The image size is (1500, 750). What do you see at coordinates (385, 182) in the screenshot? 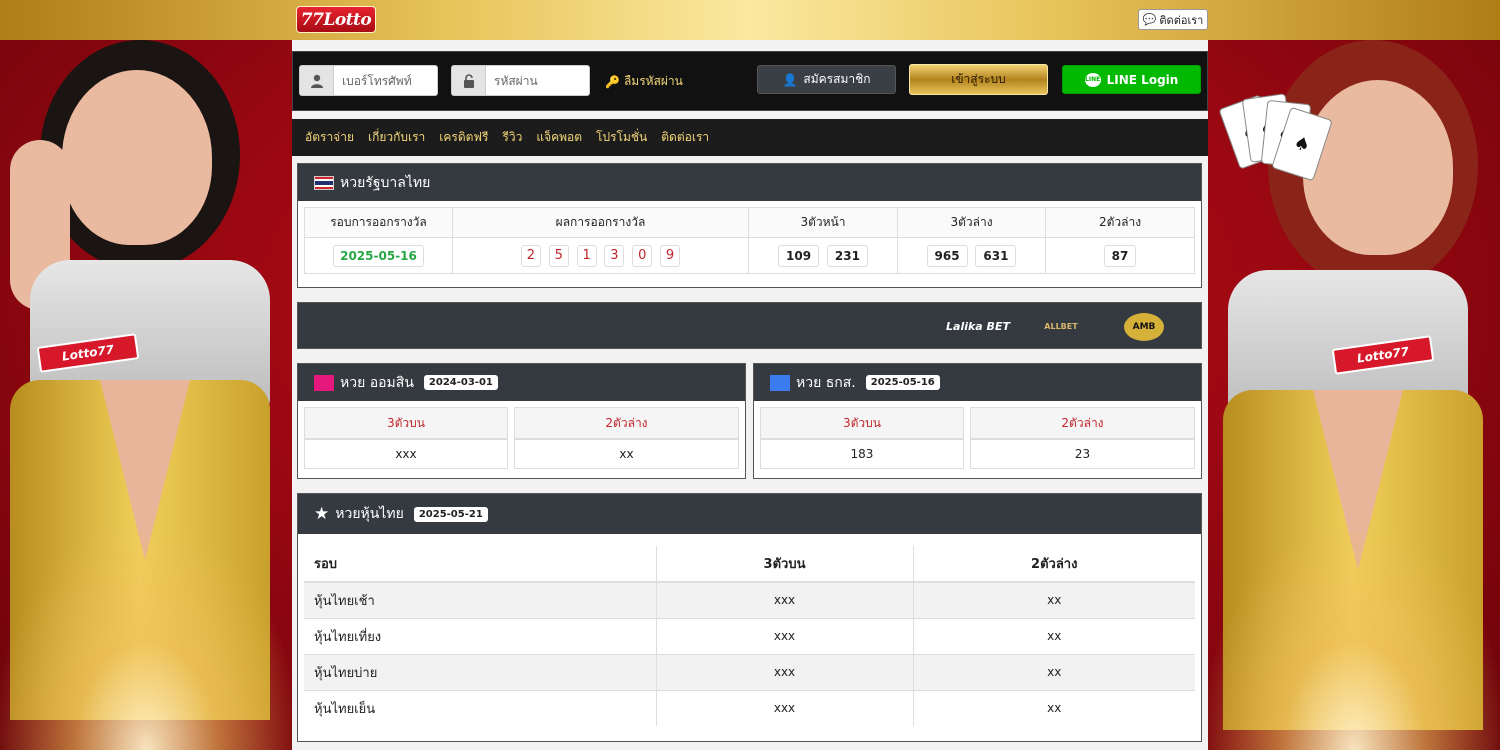
I see `thai-lottery-title: หวยรัฐบาลไทย` at bounding box center [385, 182].